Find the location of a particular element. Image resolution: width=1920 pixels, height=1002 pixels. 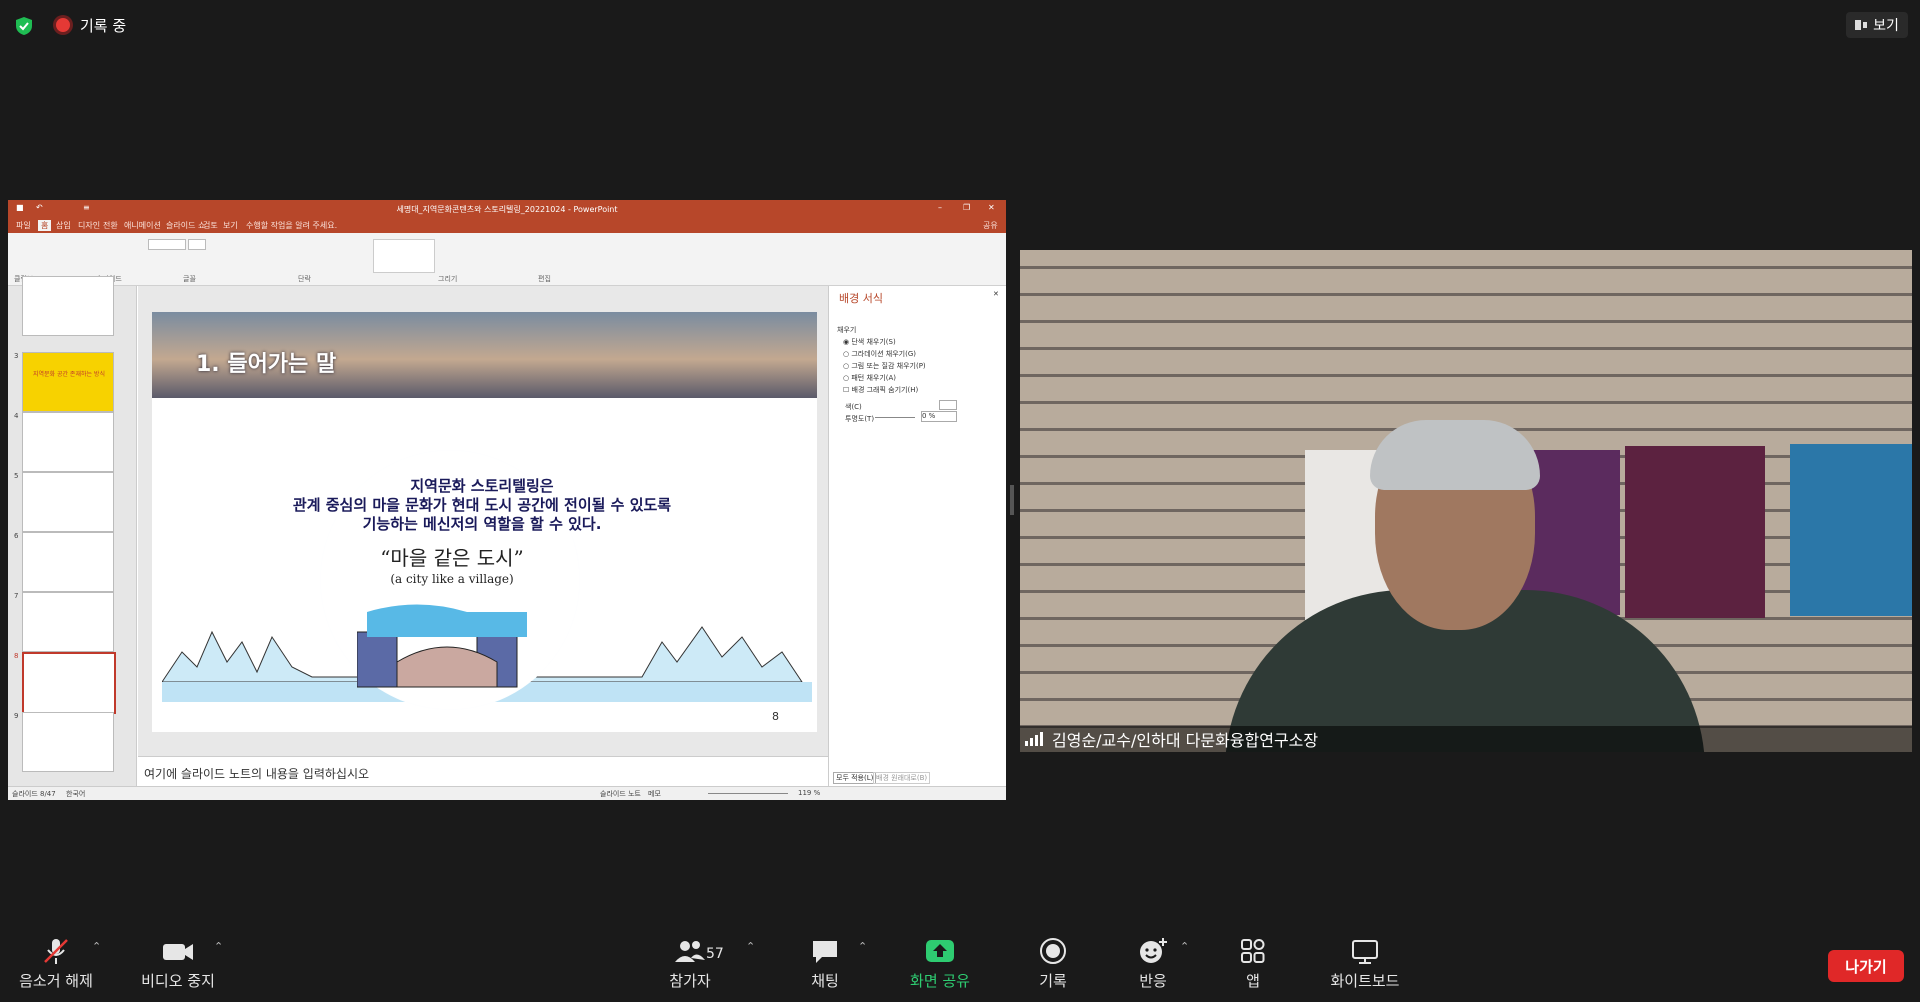

participant-name: 김영순/교수/인하대 다문화융합연구소장 is located at coordinates (1185, 740).